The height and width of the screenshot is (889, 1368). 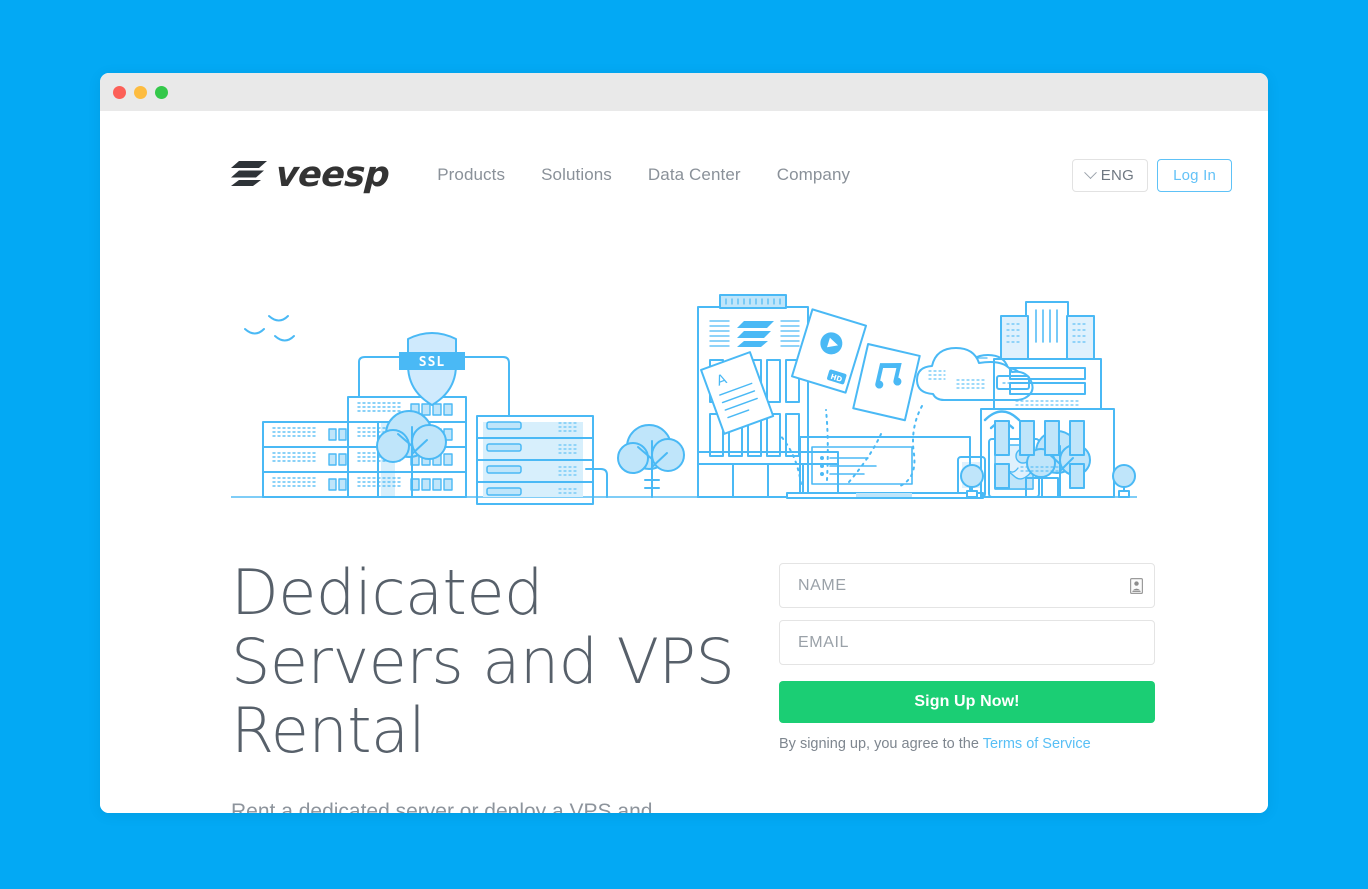 I want to click on language-label: ENG, so click(x=1117, y=175).